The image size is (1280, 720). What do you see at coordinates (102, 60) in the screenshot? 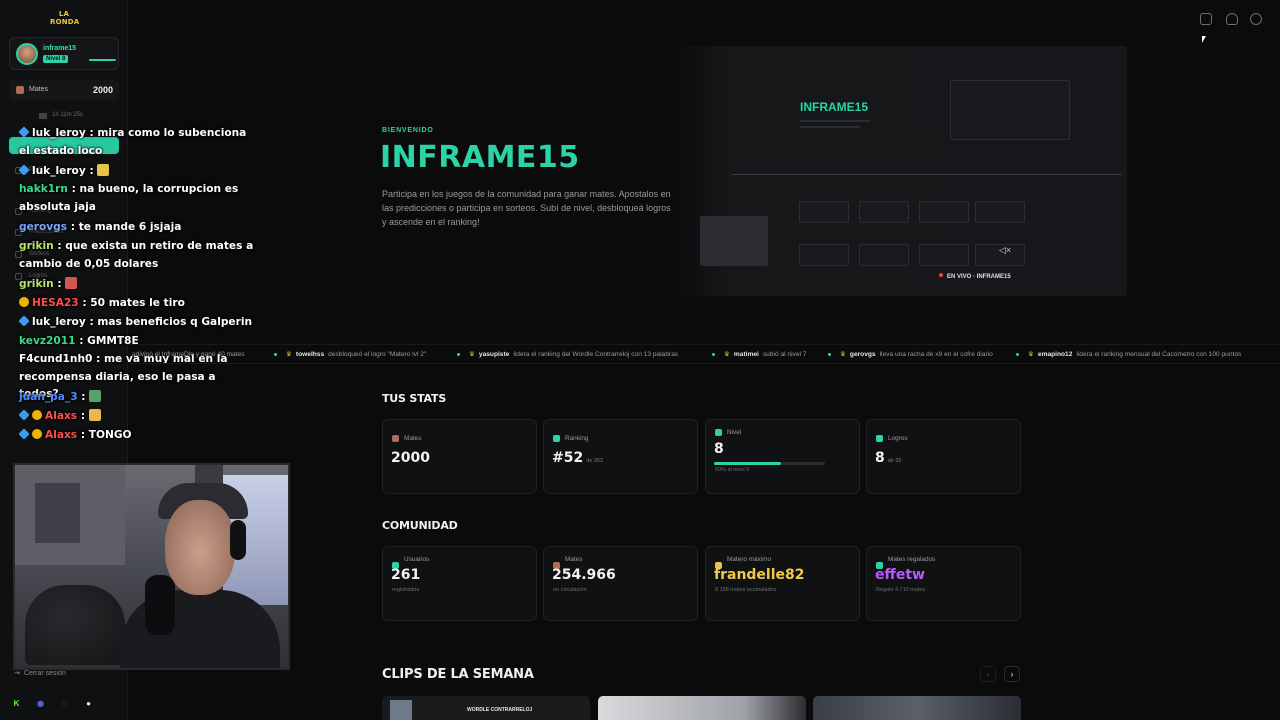
I see `level-progress-bar` at bounding box center [102, 60].